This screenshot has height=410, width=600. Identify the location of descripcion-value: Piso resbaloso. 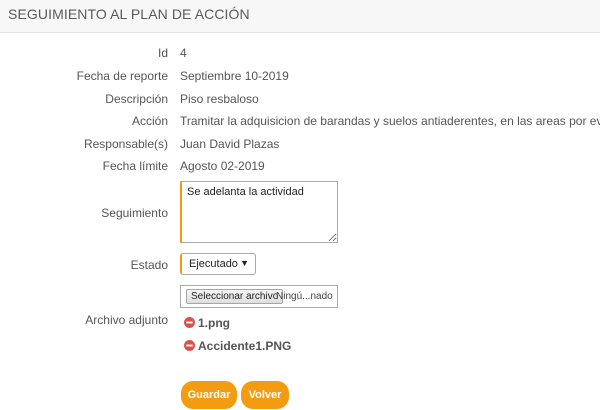
(219, 99).